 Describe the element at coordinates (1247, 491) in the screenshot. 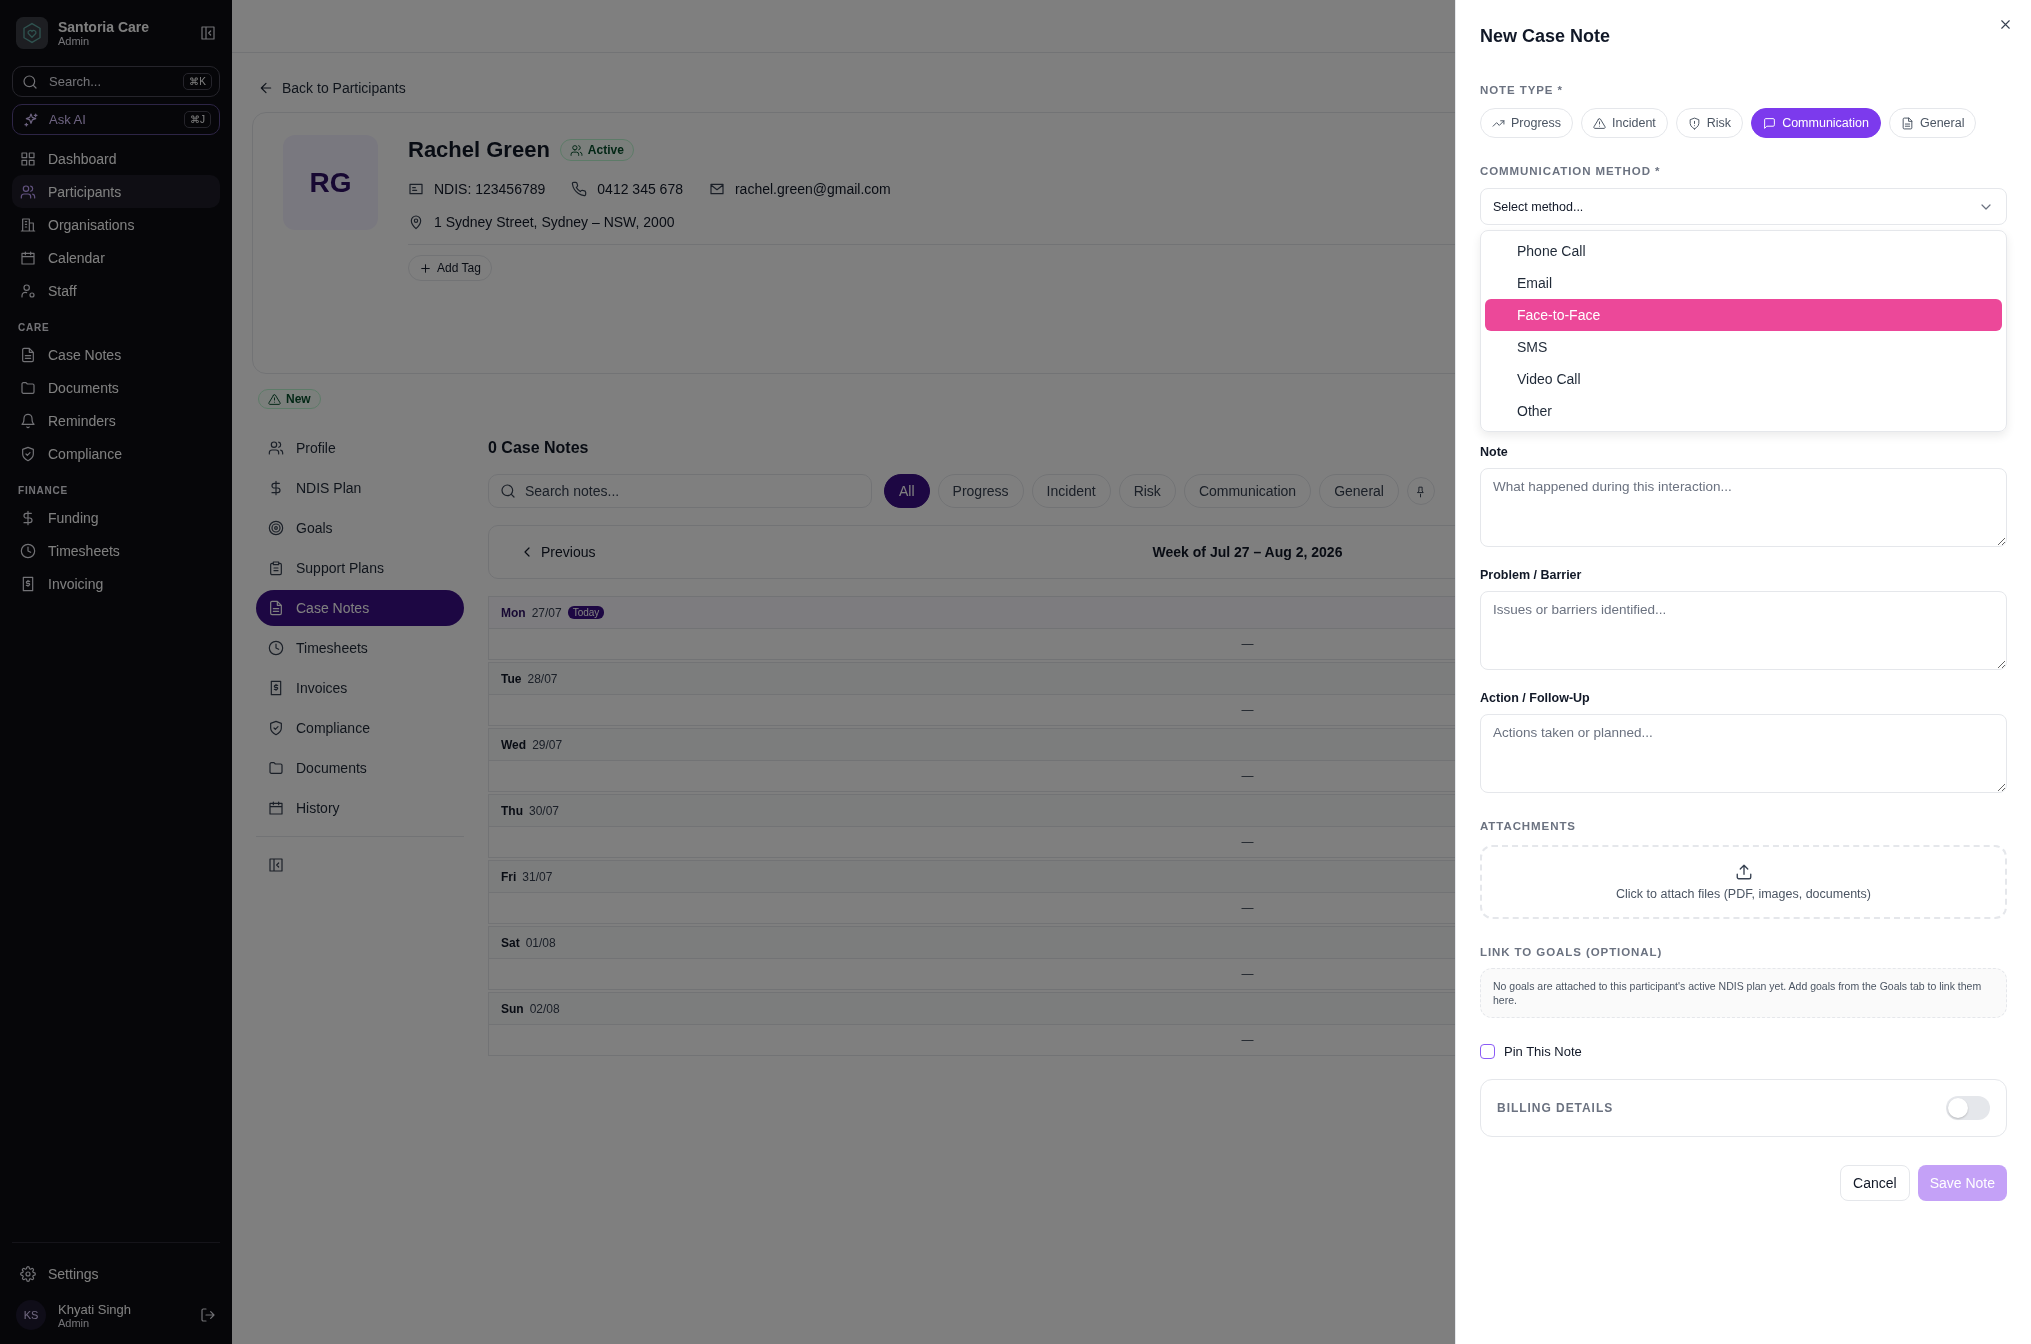

I see `filter-chip: Communication` at that location.